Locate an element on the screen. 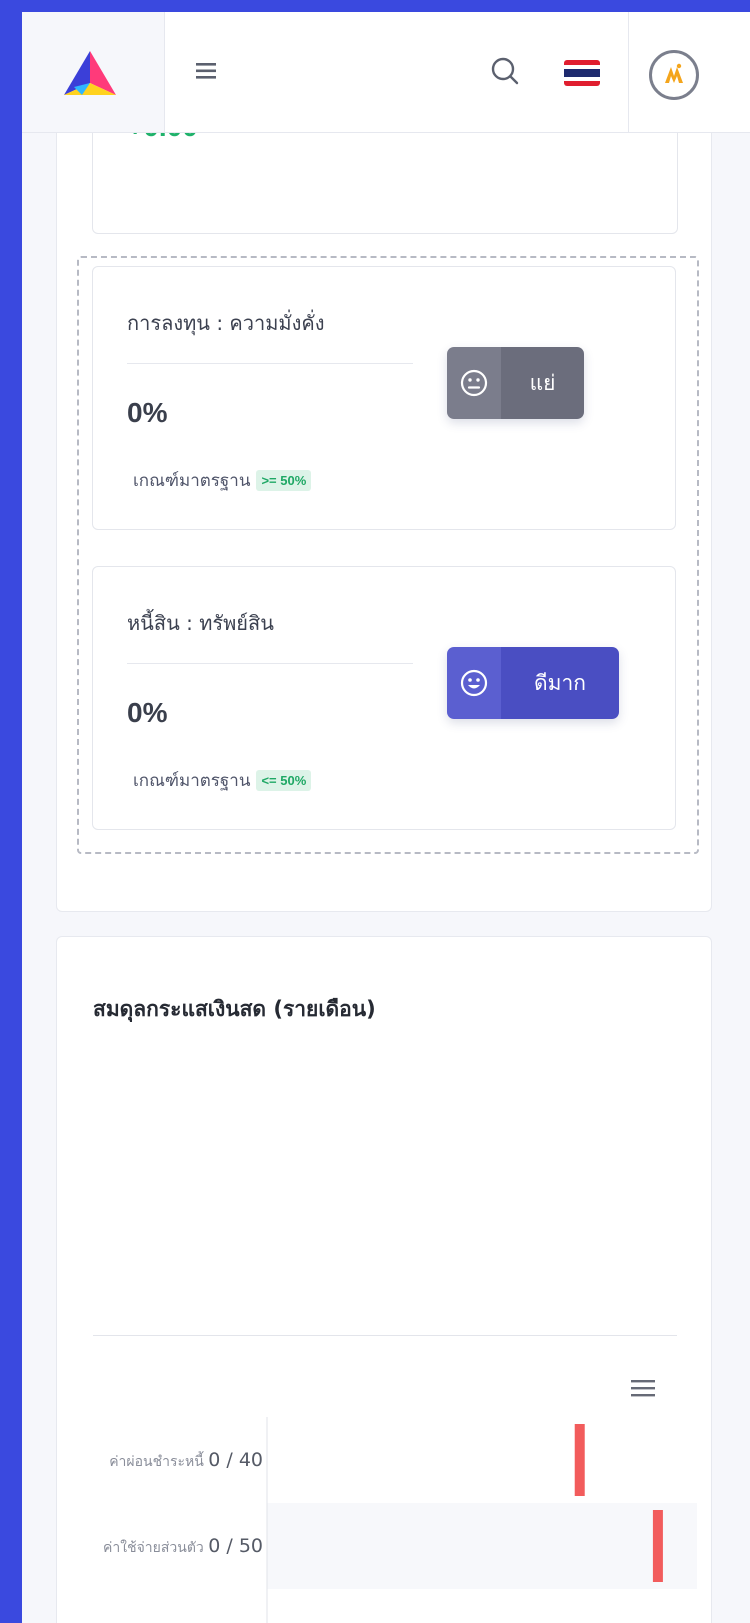  search-button is located at coordinates (505, 71).